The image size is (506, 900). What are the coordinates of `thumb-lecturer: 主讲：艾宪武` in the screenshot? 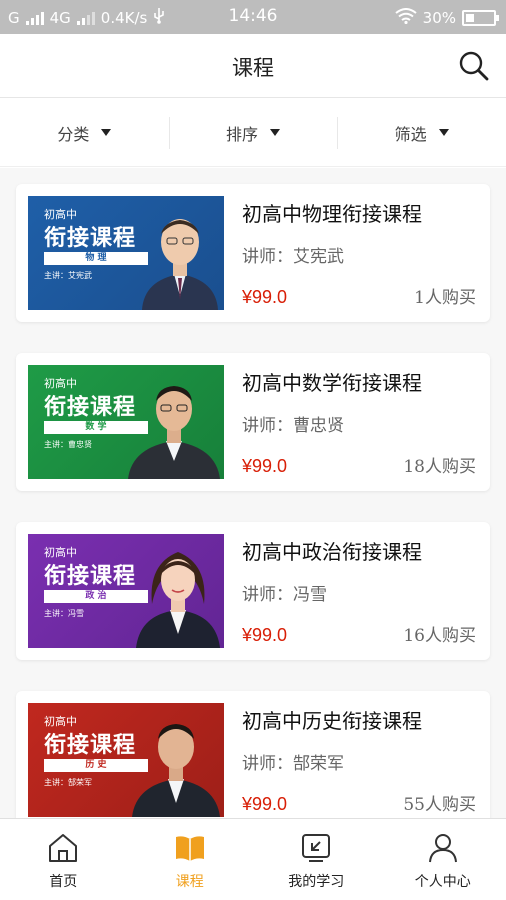 It's located at (68, 275).